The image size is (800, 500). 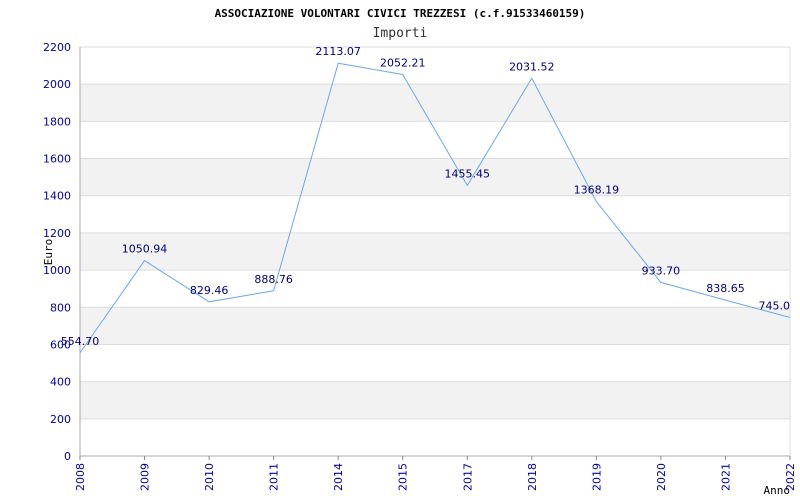 What do you see at coordinates (67, 456) in the screenshot?
I see `y-tick-label: 0` at bounding box center [67, 456].